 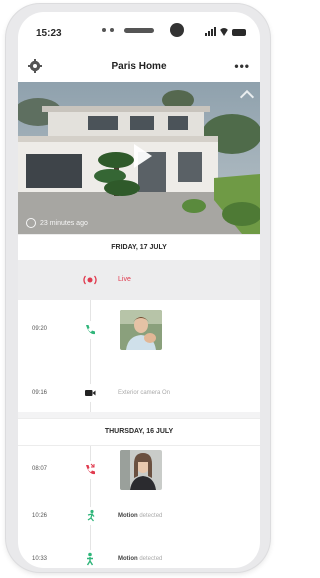 What do you see at coordinates (139, 553) in the screenshot?
I see `timeline-event: 10:33 Motion detected` at bounding box center [139, 553].